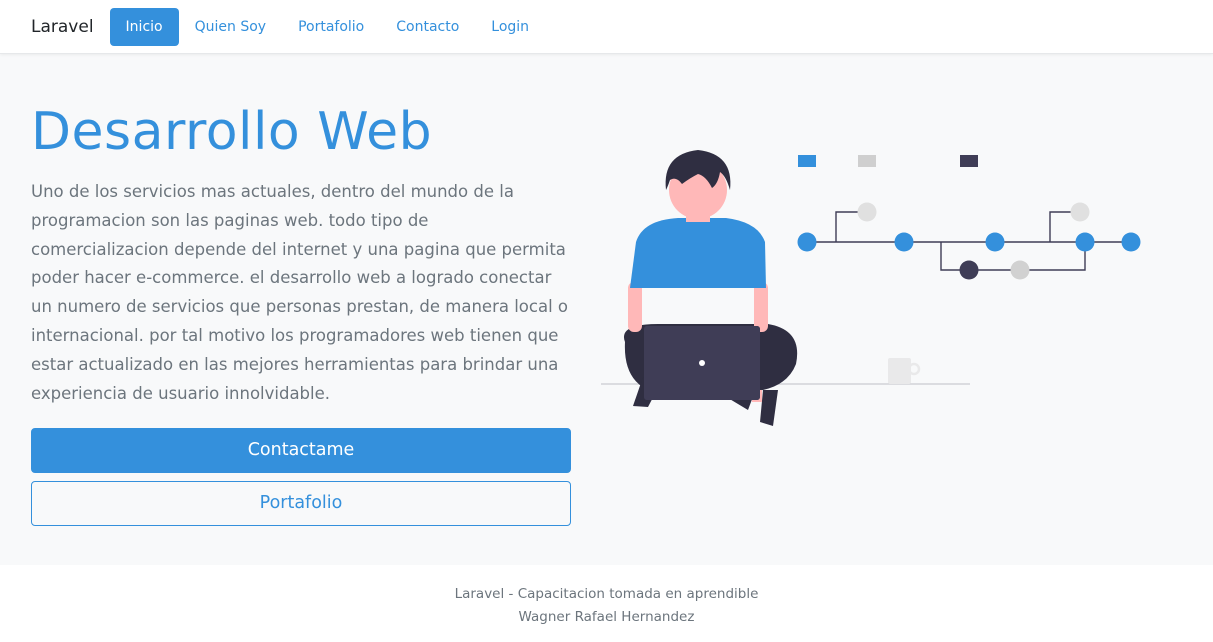 This screenshot has width=1213, height=642. I want to click on nav-item-contacto: Contacto, so click(427, 27).